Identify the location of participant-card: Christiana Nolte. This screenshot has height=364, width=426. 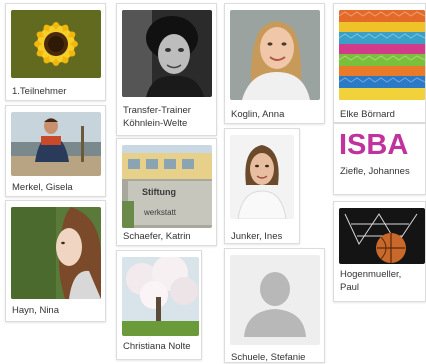
(159, 305).